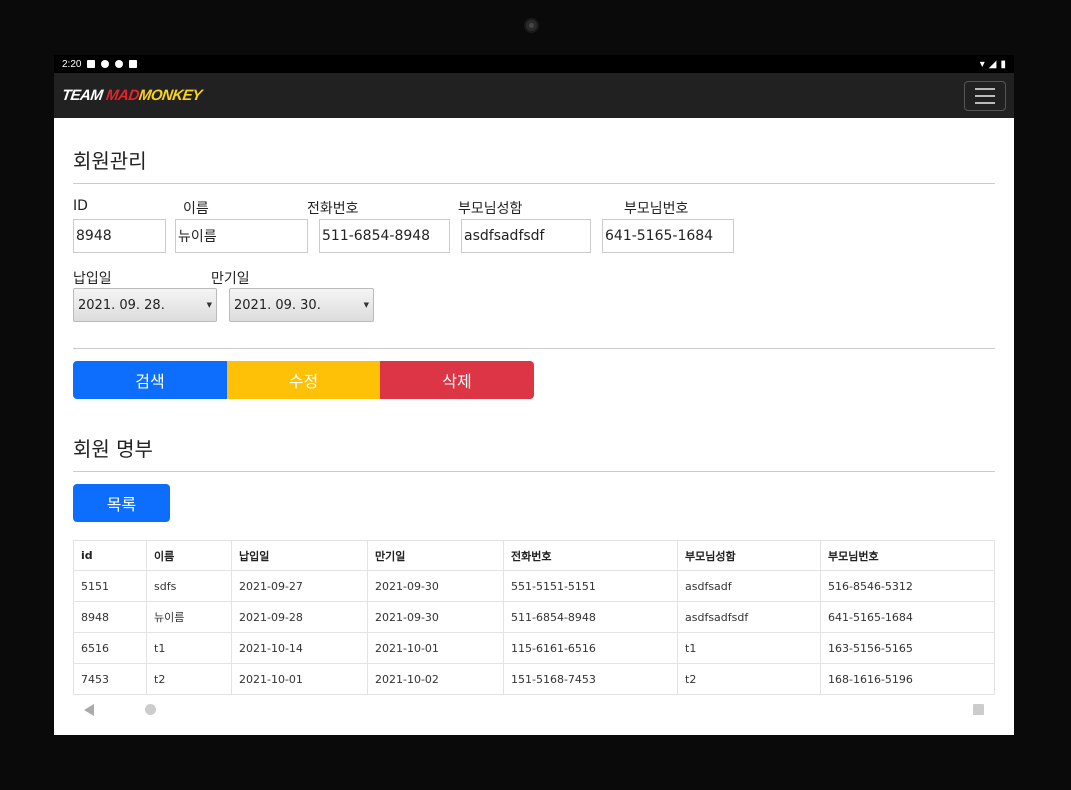 Image resolution: width=1071 pixels, height=790 pixels. Describe the element at coordinates (303, 380) in the screenshot. I see `edit-button: 수정` at that location.